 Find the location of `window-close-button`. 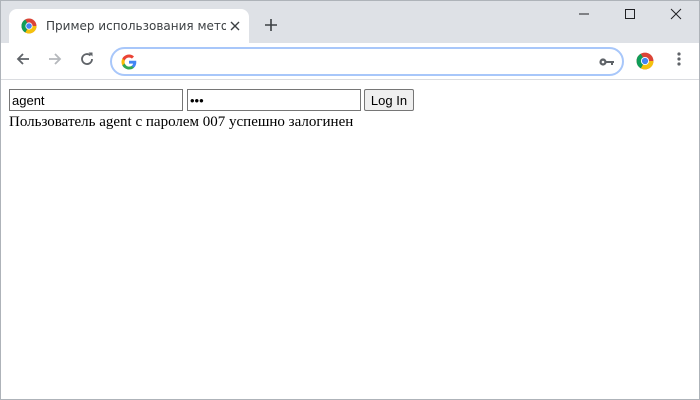

window-close-button is located at coordinates (676, 16).